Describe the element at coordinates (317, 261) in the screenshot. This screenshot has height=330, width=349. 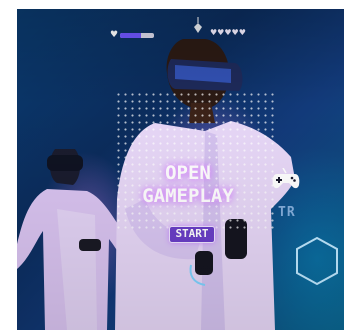
I see `hexagon-icon` at that location.